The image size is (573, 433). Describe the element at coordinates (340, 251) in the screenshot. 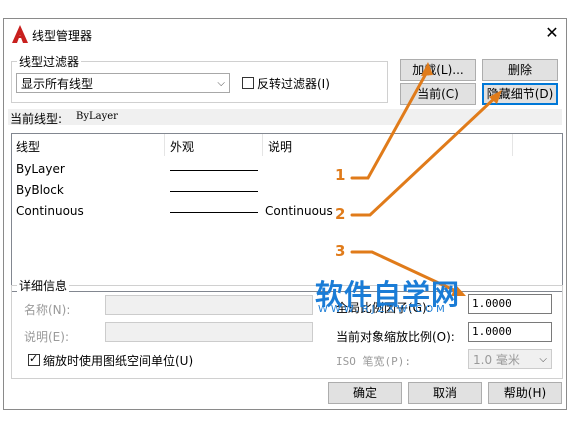

I see `annotation-number-3: 3` at that location.